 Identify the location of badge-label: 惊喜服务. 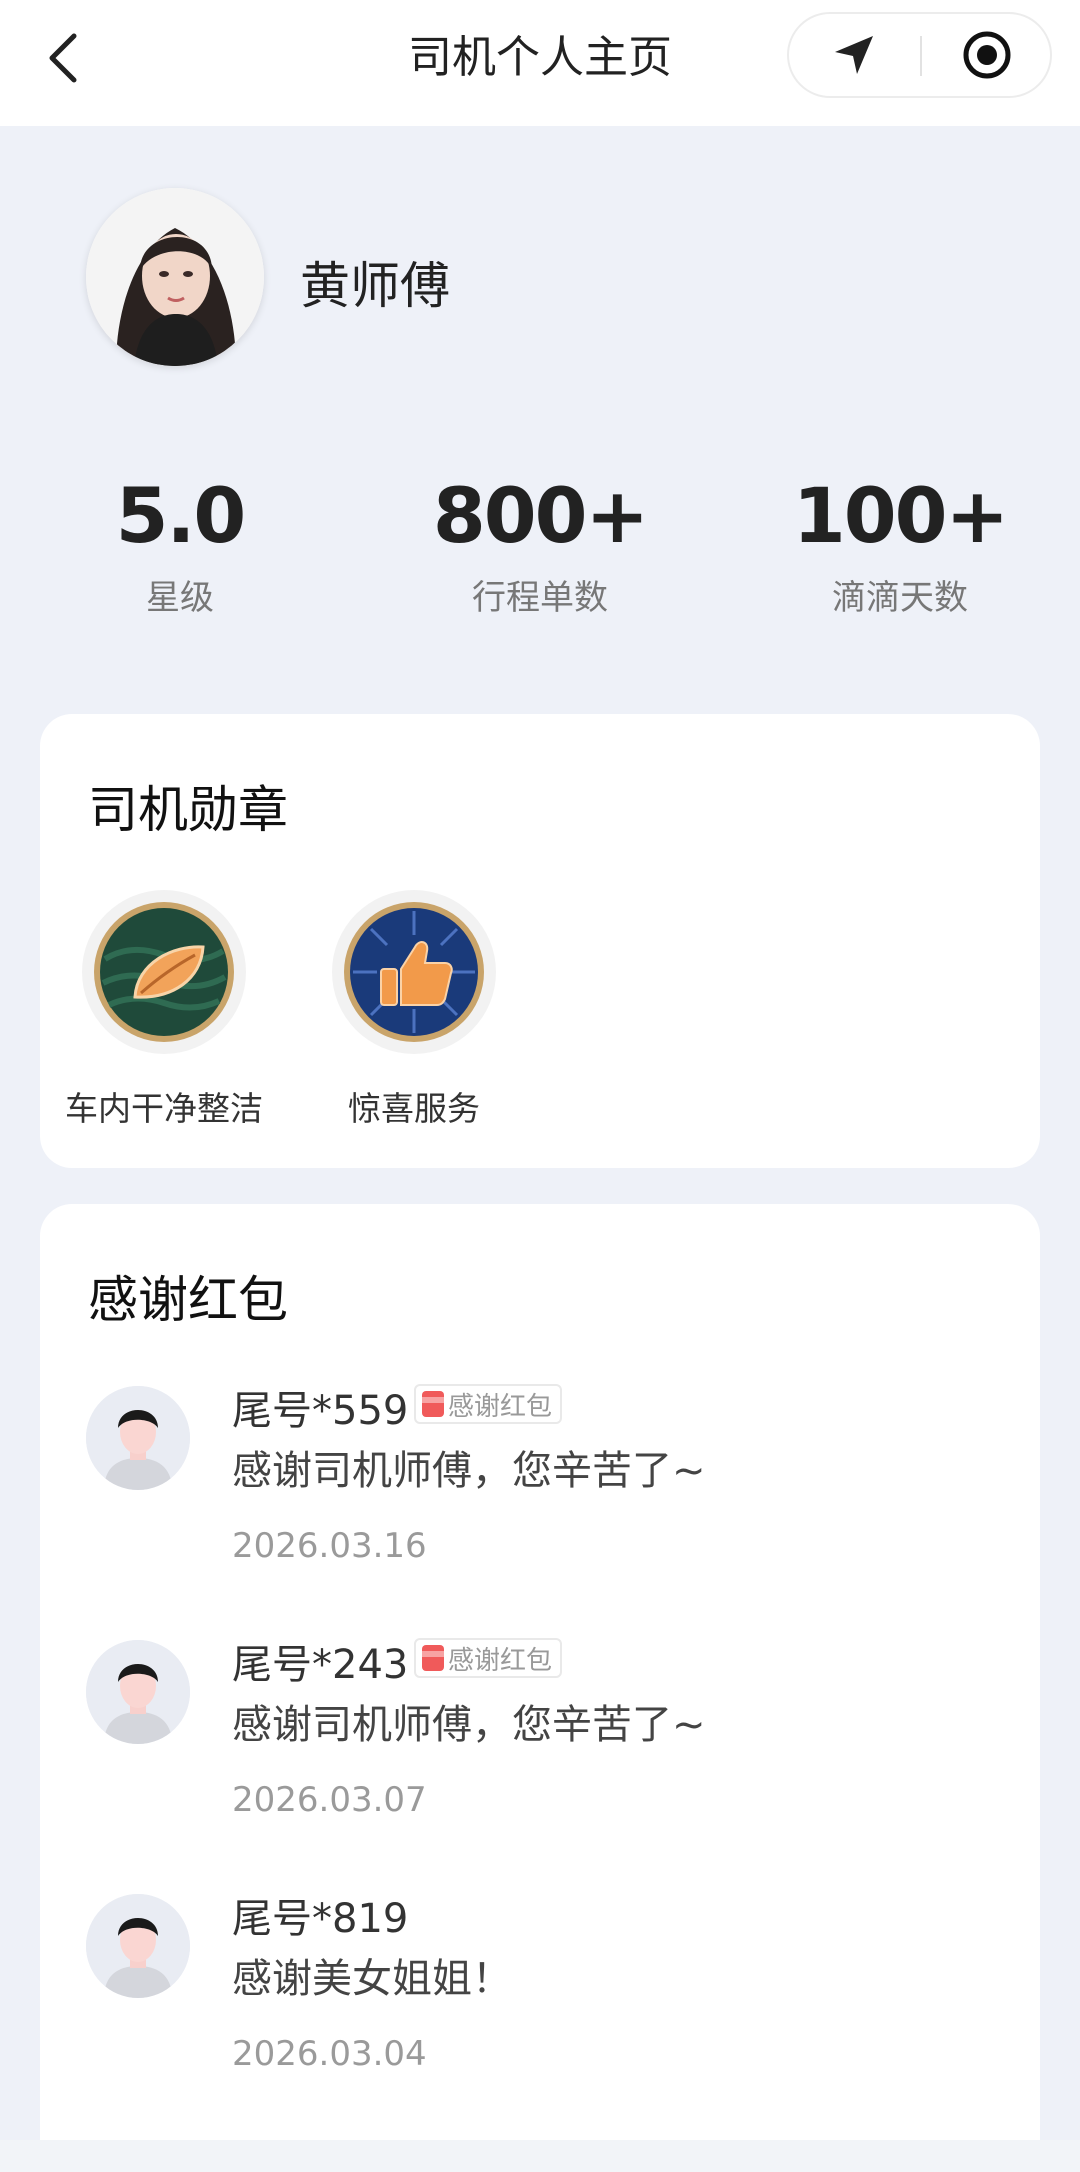
(414, 1108).